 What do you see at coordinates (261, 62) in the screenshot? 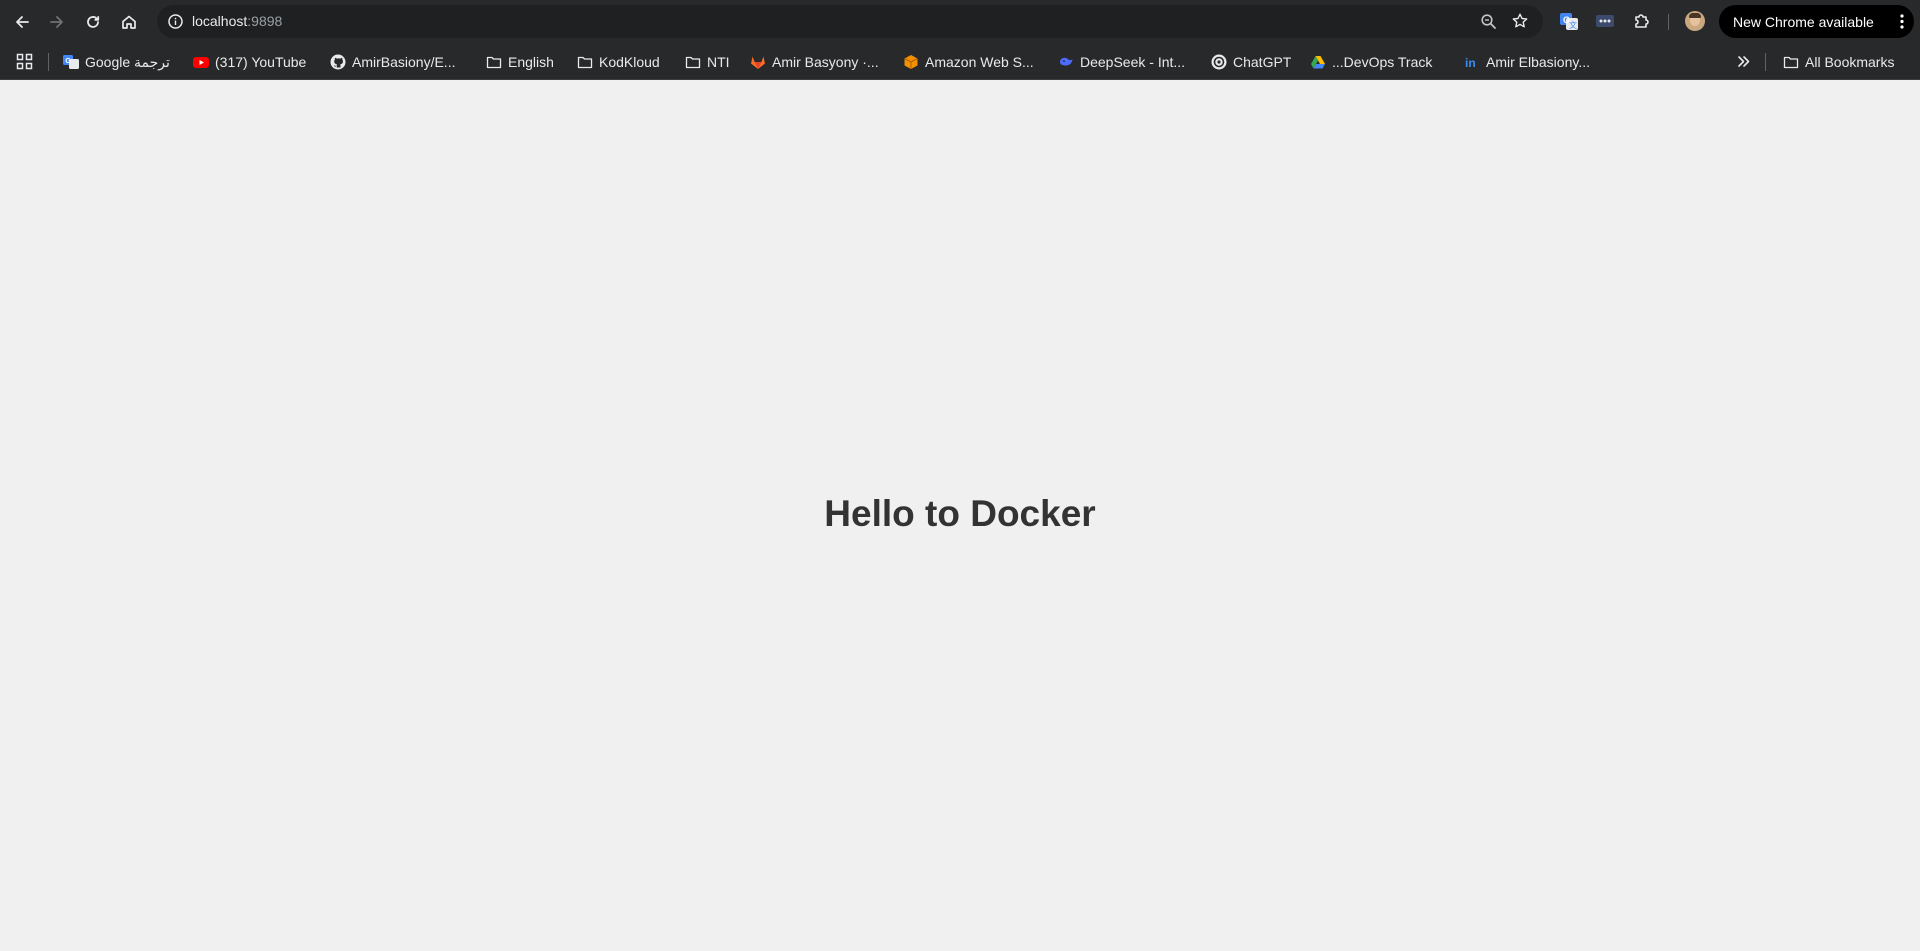
I see `bookmark-label: (317) YouTube` at bounding box center [261, 62].